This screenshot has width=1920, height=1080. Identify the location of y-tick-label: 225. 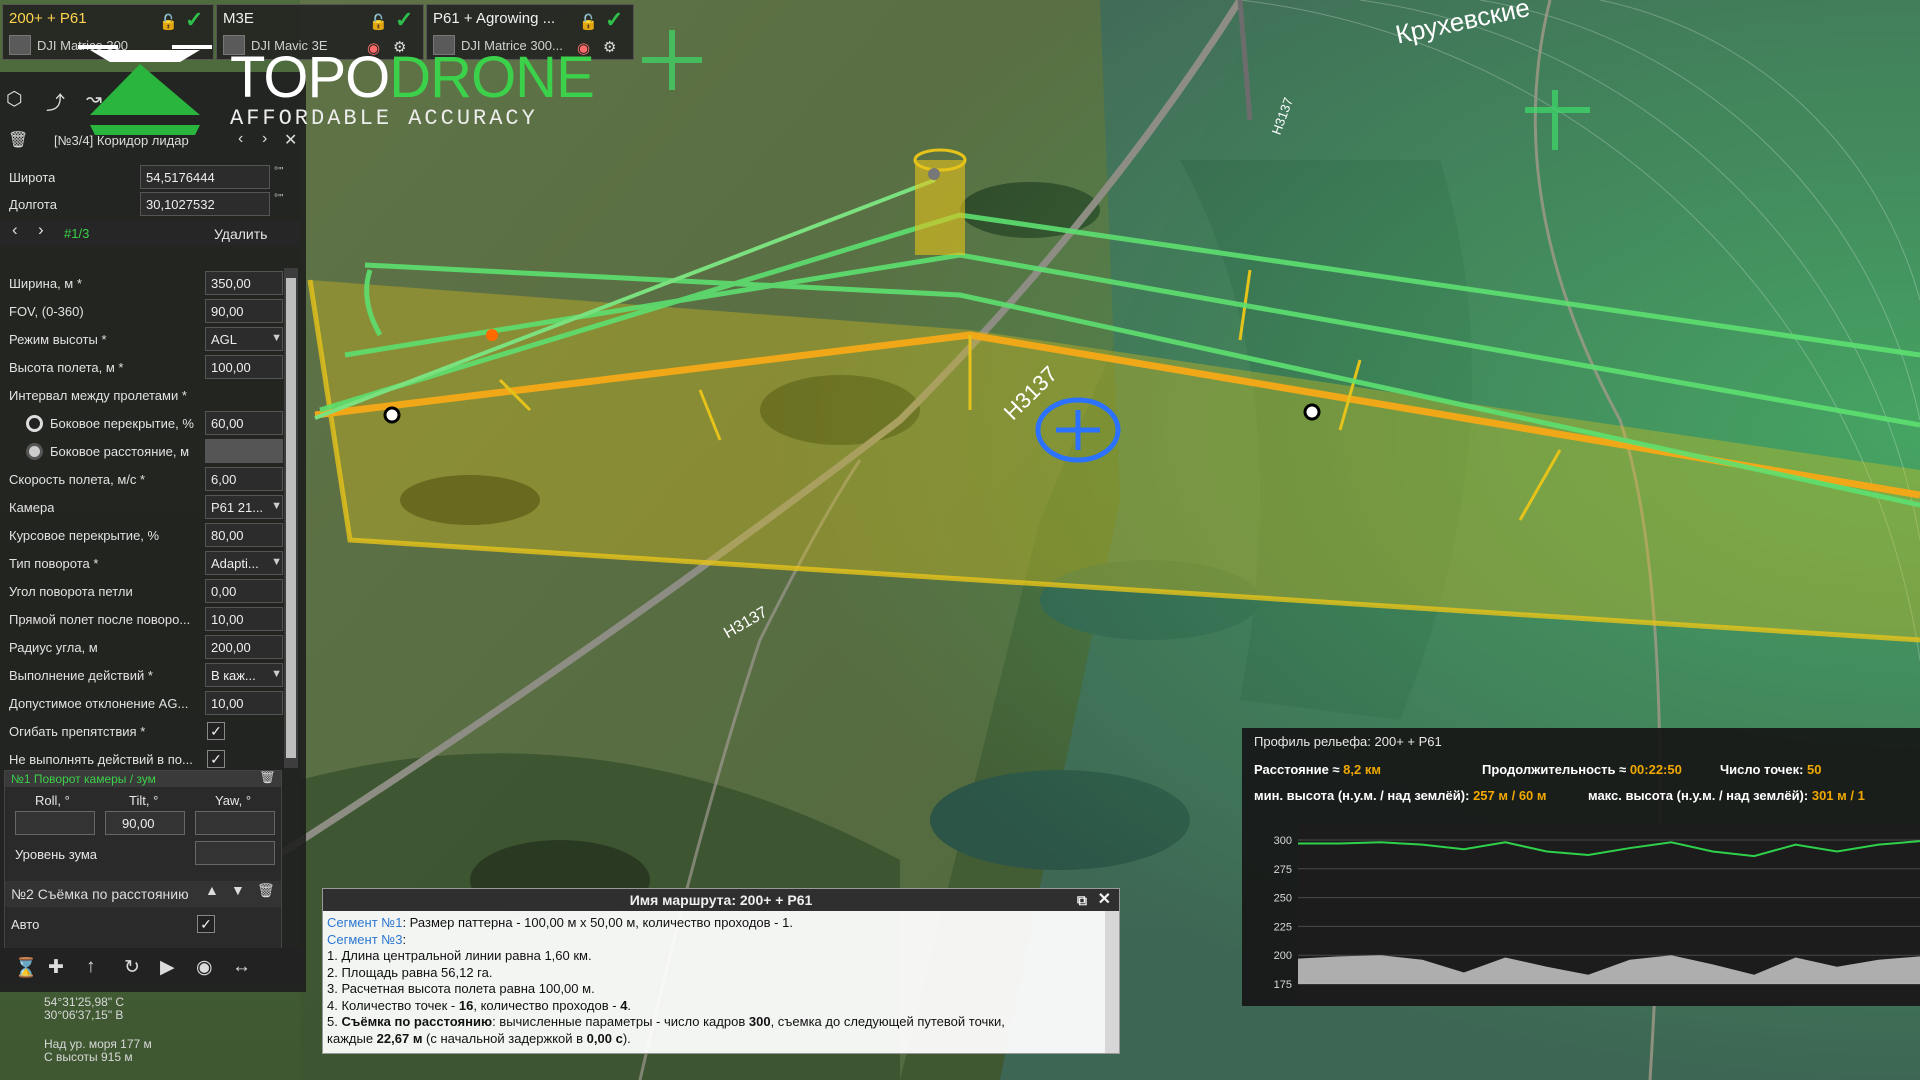
(1283, 927).